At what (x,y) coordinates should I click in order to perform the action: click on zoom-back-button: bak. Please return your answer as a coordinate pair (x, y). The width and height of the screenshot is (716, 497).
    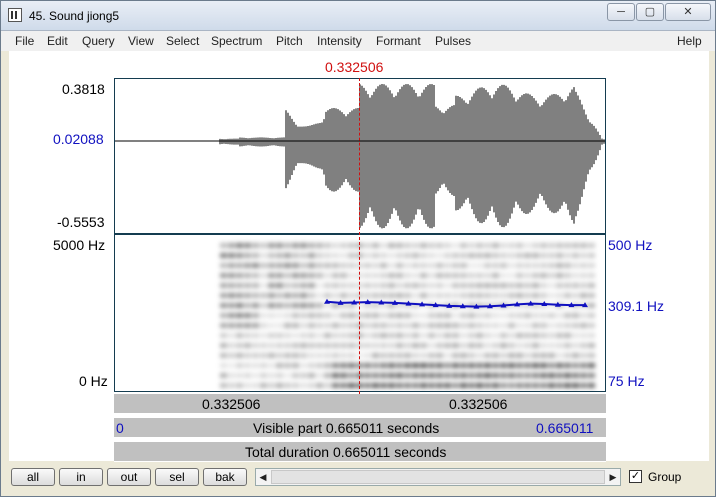
    Looking at the image, I should click on (225, 477).